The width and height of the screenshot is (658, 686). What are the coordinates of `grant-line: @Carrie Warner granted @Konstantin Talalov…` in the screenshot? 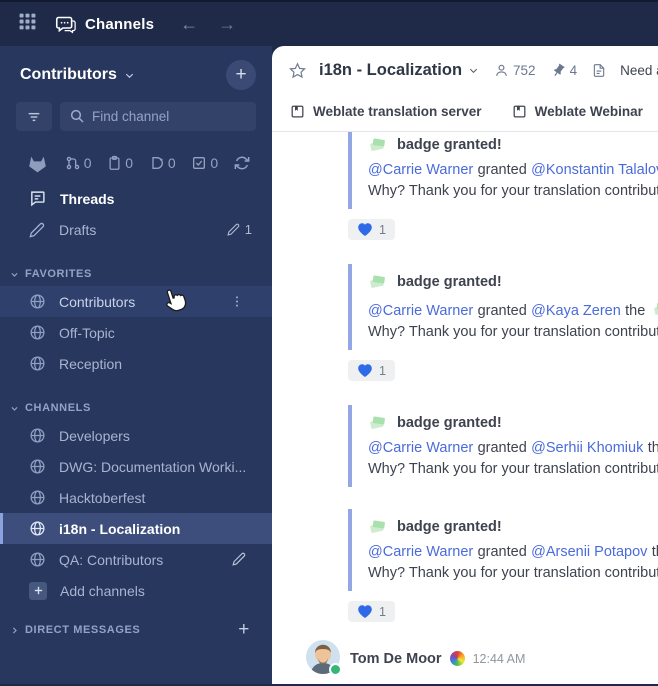 It's located at (513, 170).